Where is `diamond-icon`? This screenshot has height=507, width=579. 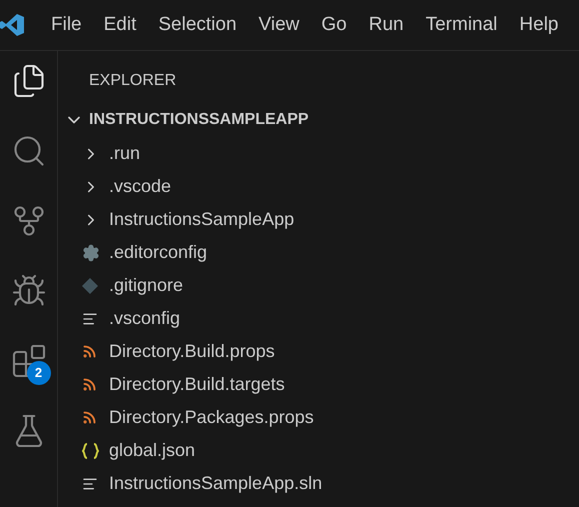 diamond-icon is located at coordinates (90, 286).